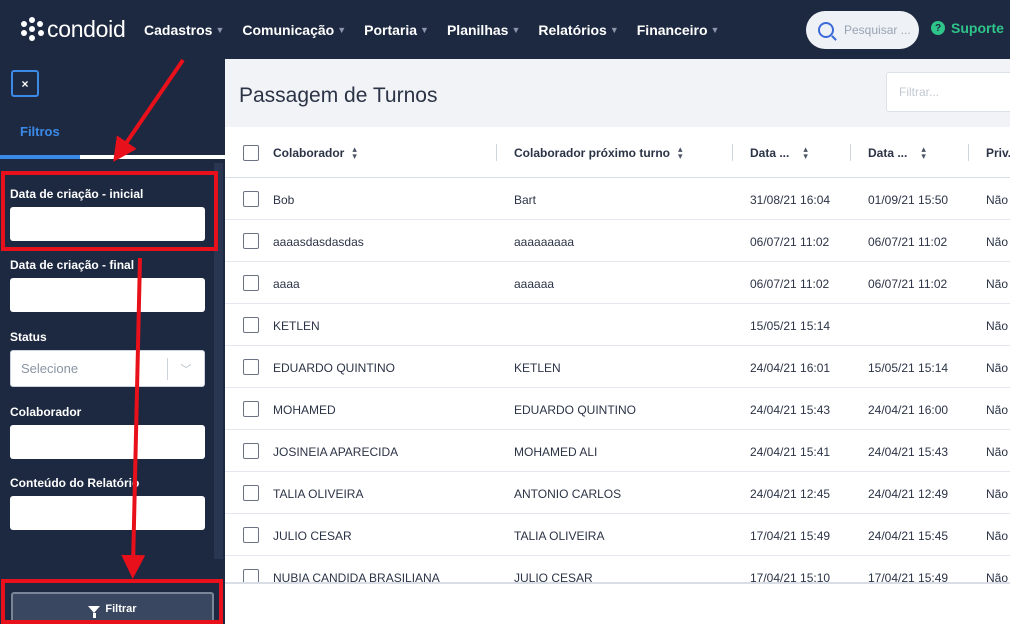  I want to click on annotation-arrows, so click(149, 318).